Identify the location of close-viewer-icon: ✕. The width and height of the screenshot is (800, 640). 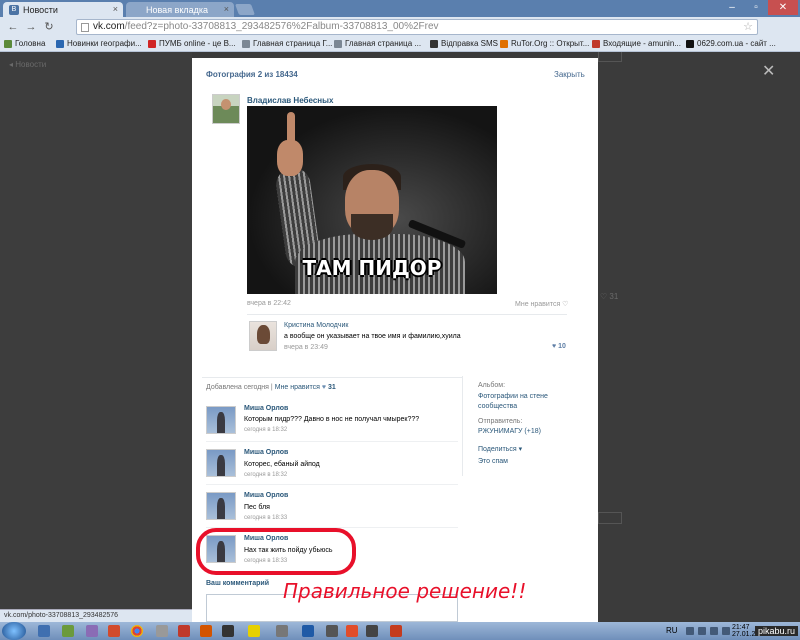
(768, 72).